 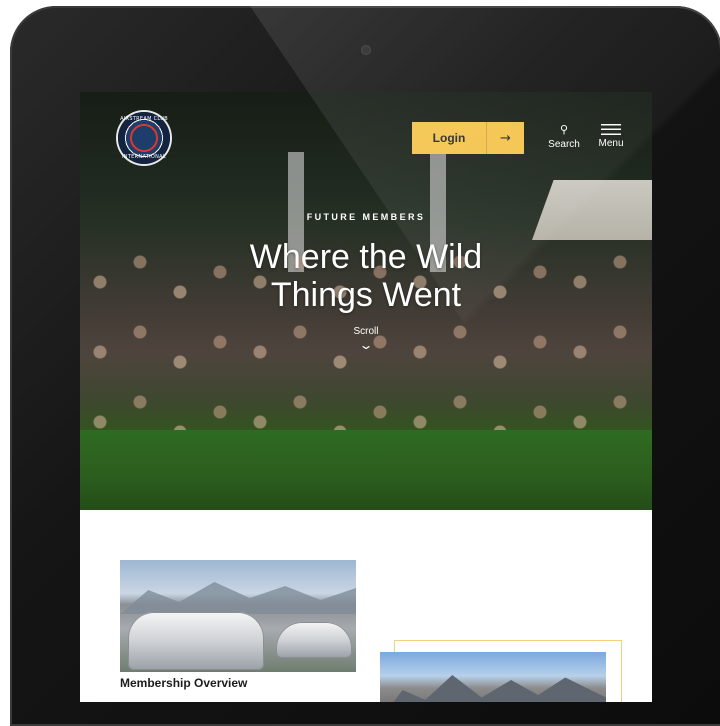 What do you see at coordinates (366, 470) in the screenshot?
I see `hero-grass` at bounding box center [366, 470].